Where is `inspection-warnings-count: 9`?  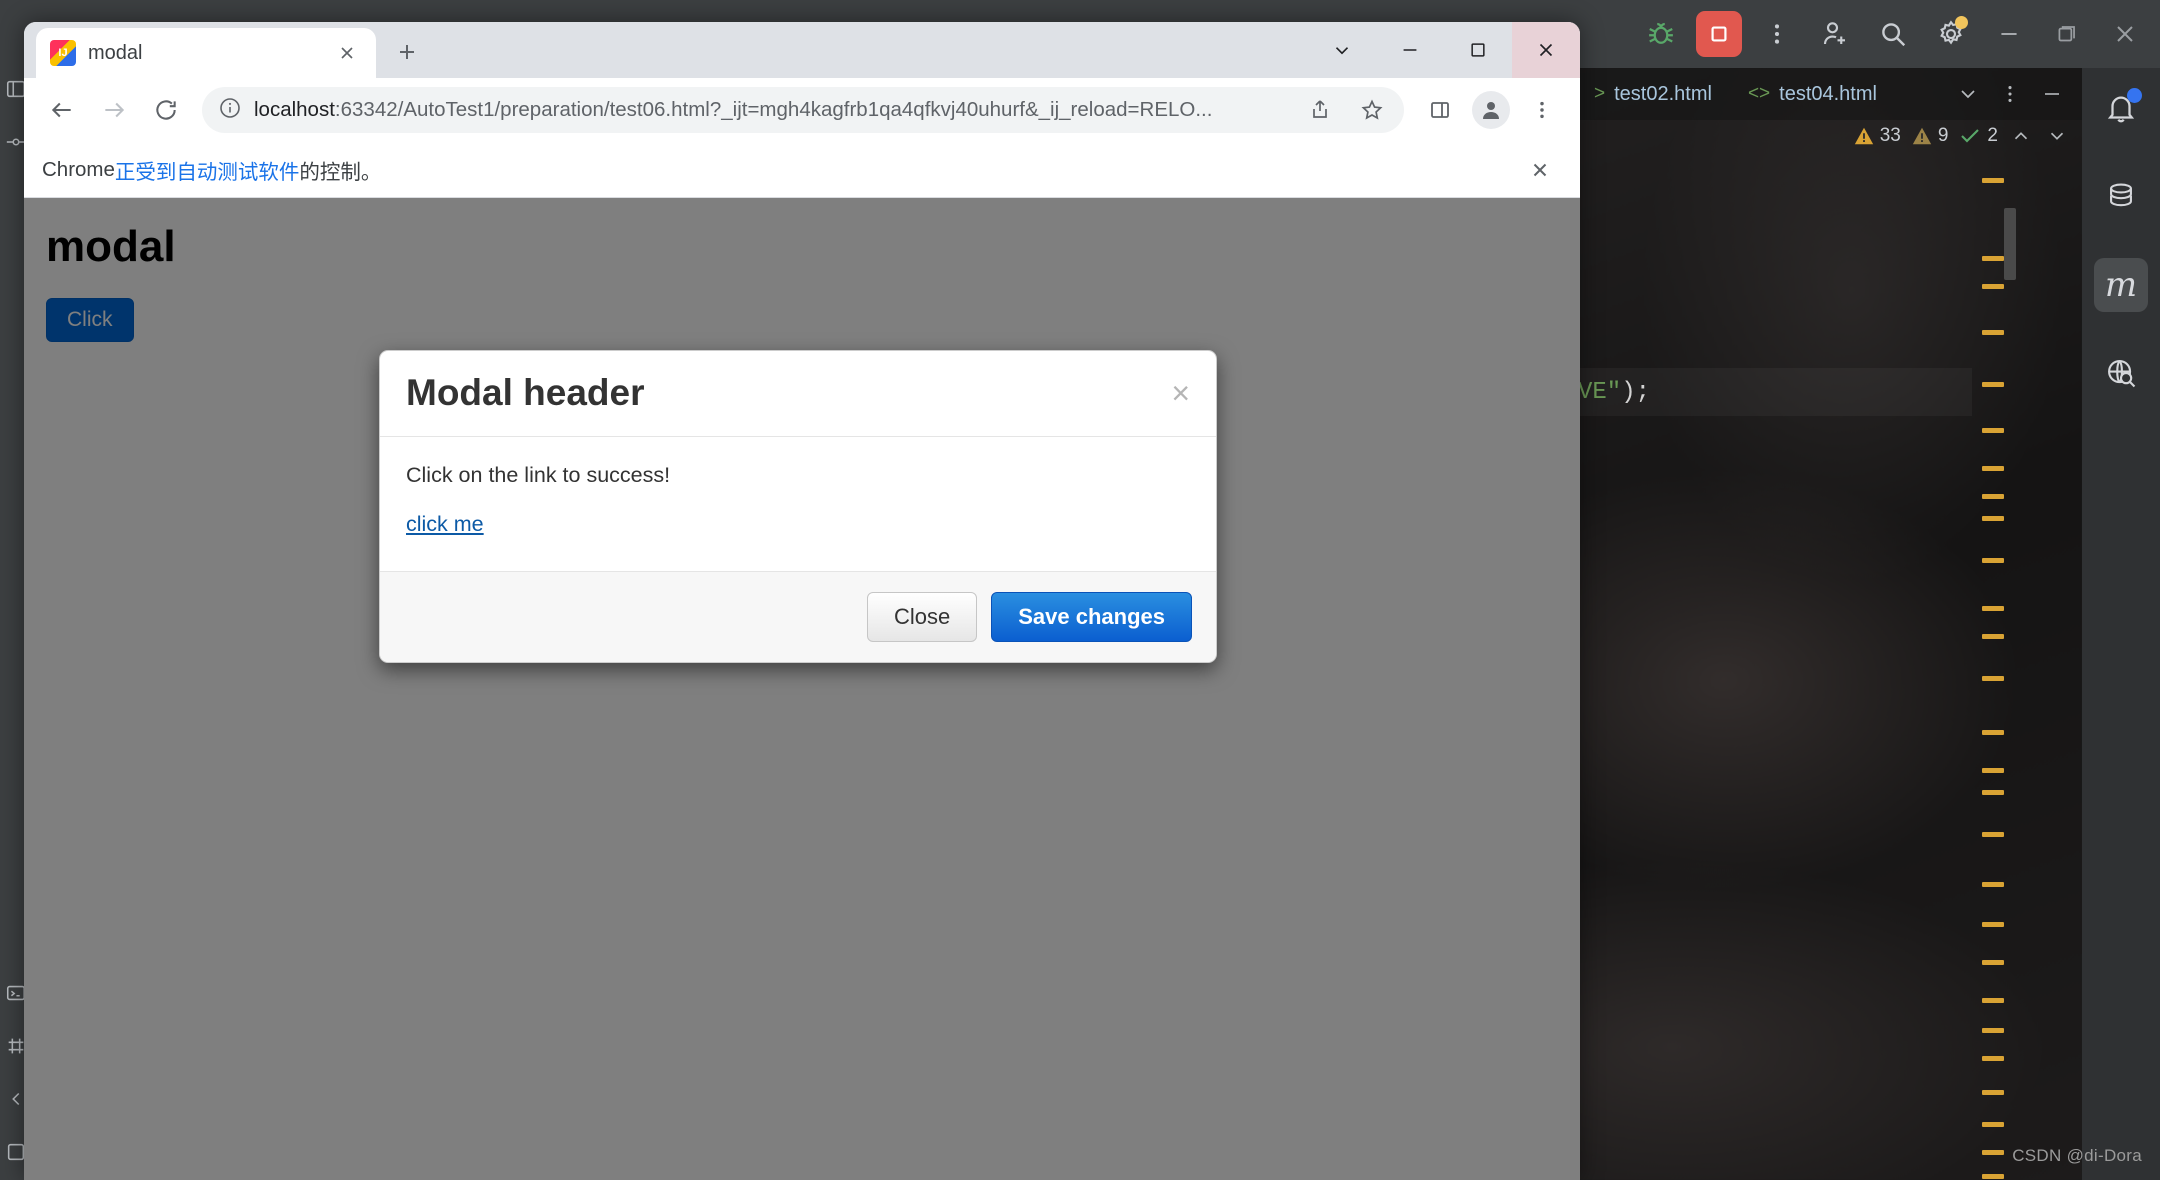 inspection-warnings-count: 9 is located at coordinates (1943, 135).